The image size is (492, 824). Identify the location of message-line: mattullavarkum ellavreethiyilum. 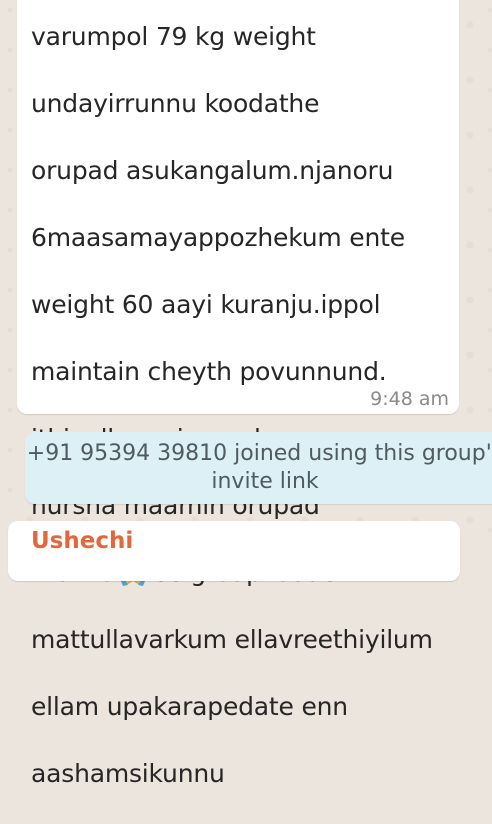
(232, 639).